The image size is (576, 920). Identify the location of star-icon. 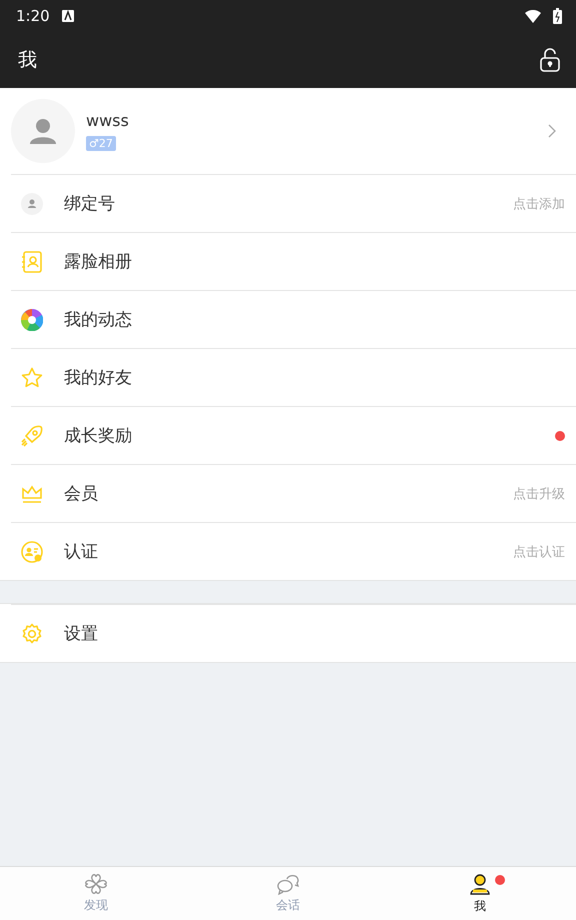
(32, 377).